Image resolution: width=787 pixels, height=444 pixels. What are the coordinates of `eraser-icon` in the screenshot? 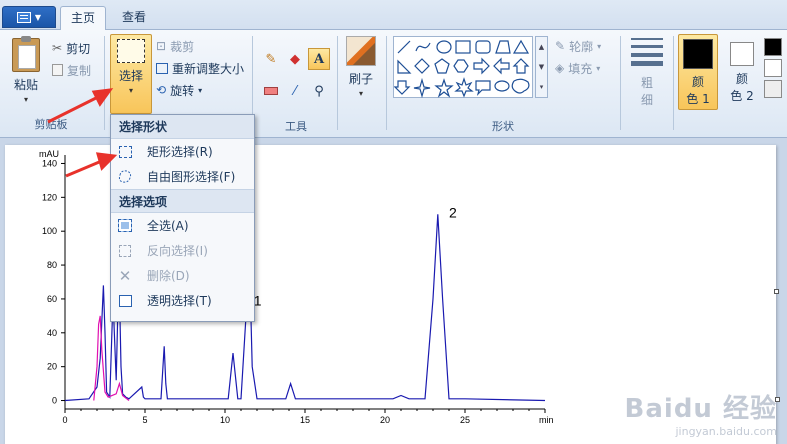 It's located at (271, 91).